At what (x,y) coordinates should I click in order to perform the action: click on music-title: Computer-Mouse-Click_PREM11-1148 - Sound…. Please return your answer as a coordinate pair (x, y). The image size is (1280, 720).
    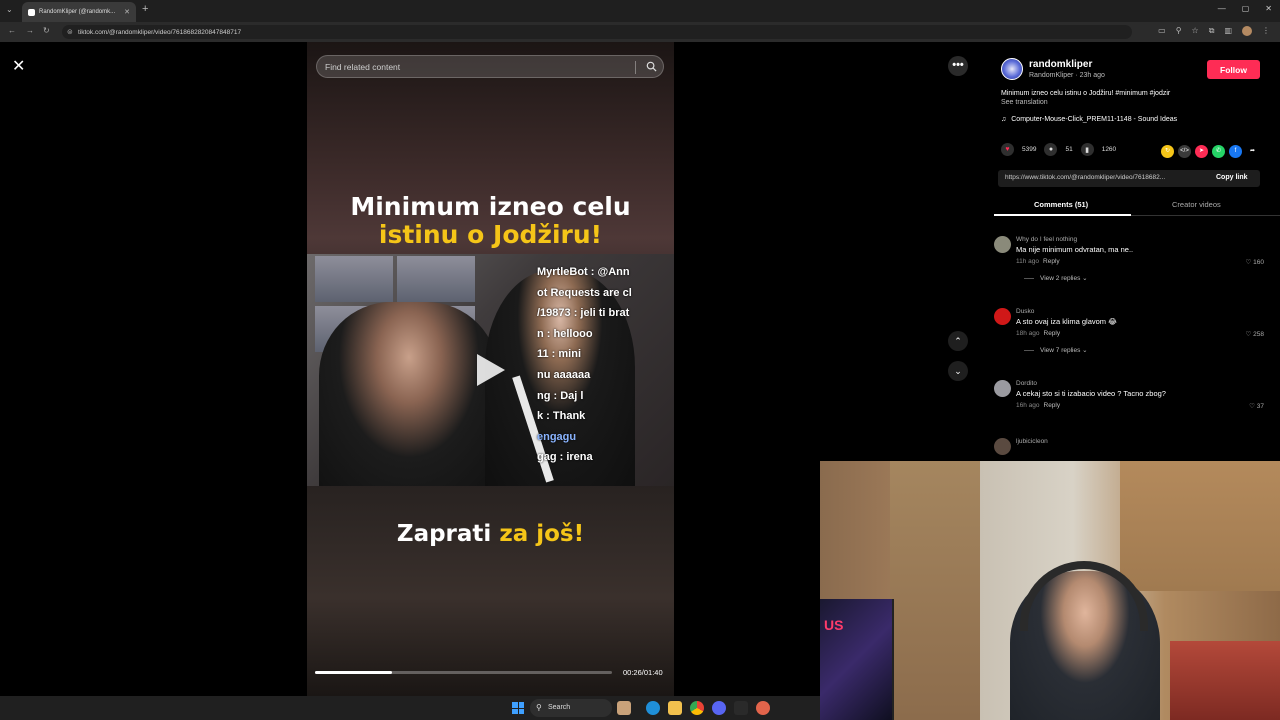
    Looking at the image, I should click on (1094, 119).